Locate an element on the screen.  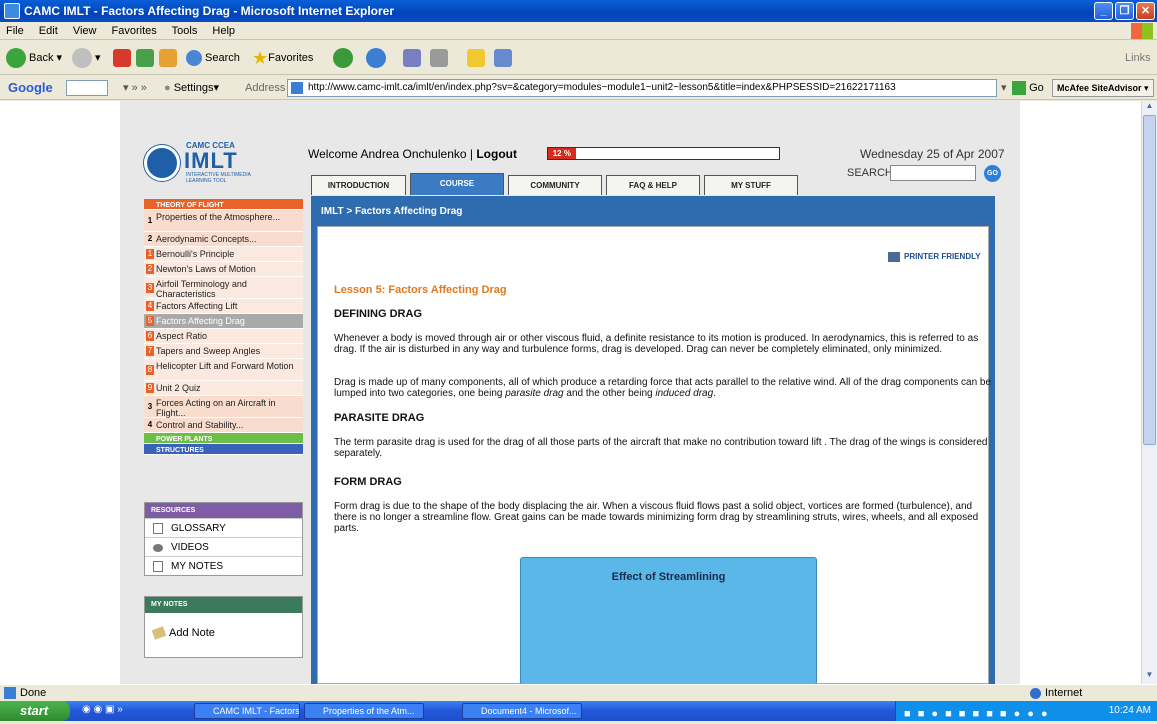
nav-structures-header: STRUCTURES is located at coordinates (223, 449).